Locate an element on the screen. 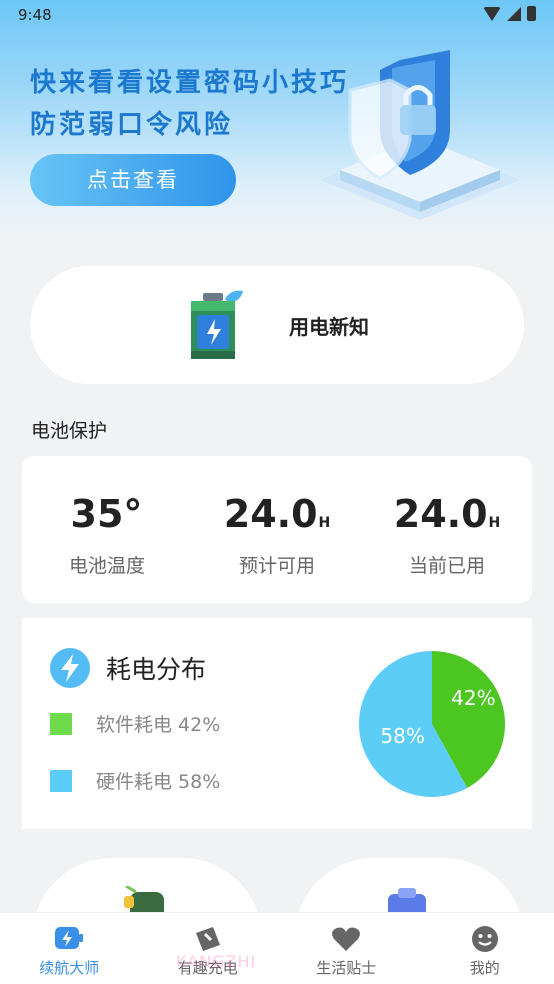  legend-swatch-software is located at coordinates (61, 723).